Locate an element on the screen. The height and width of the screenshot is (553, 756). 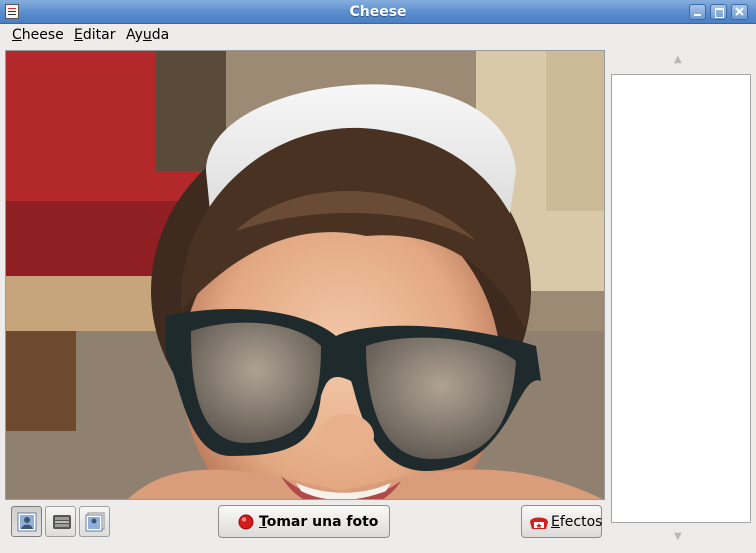
burst-mode-button is located at coordinates (94, 521).